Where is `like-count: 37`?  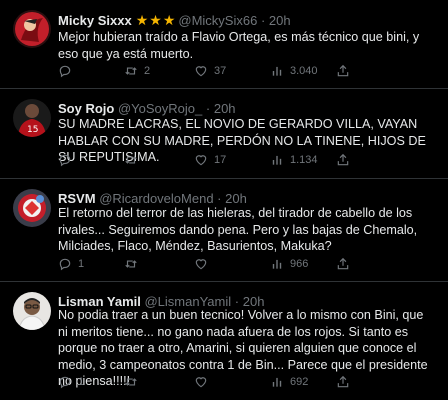
like-count: 37 is located at coordinates (220, 71).